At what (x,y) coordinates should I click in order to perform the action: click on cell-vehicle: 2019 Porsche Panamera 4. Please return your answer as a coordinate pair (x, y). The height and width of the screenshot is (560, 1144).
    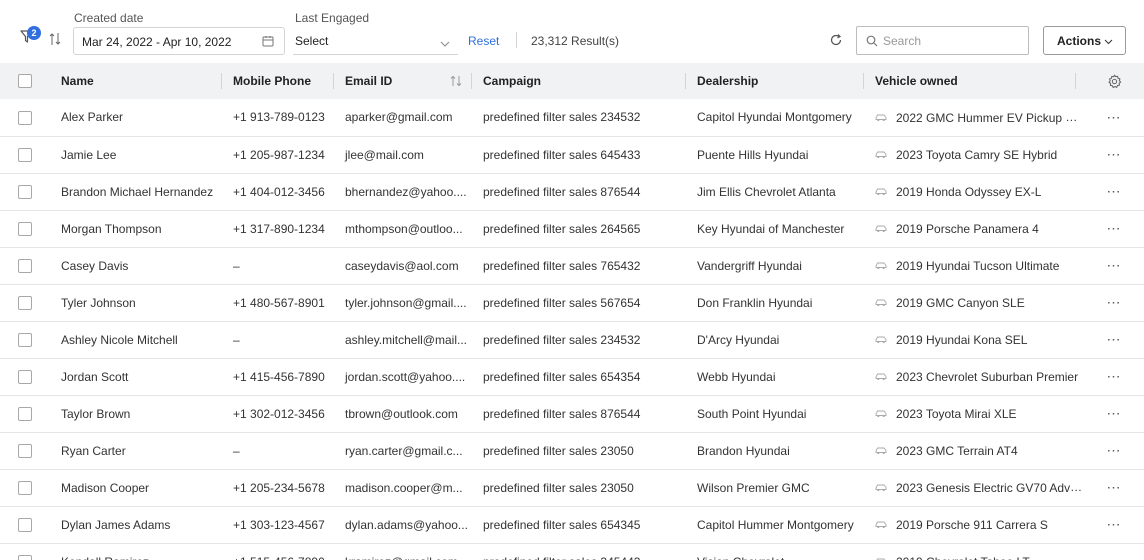
    Looking at the image, I should click on (974, 228).